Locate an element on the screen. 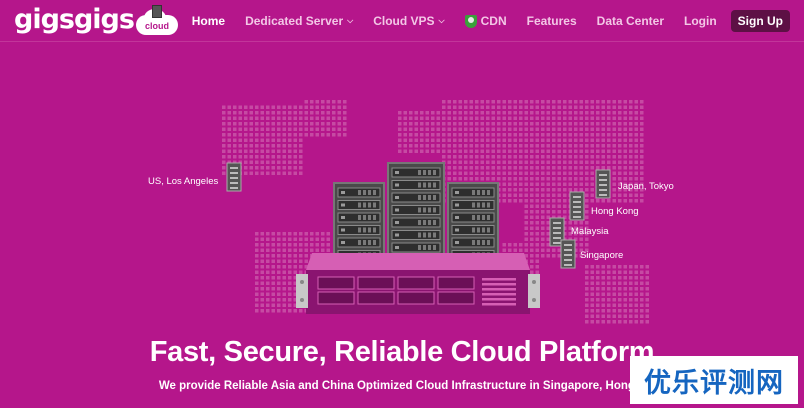  nav-cdn: CDN is located at coordinates (486, 21).